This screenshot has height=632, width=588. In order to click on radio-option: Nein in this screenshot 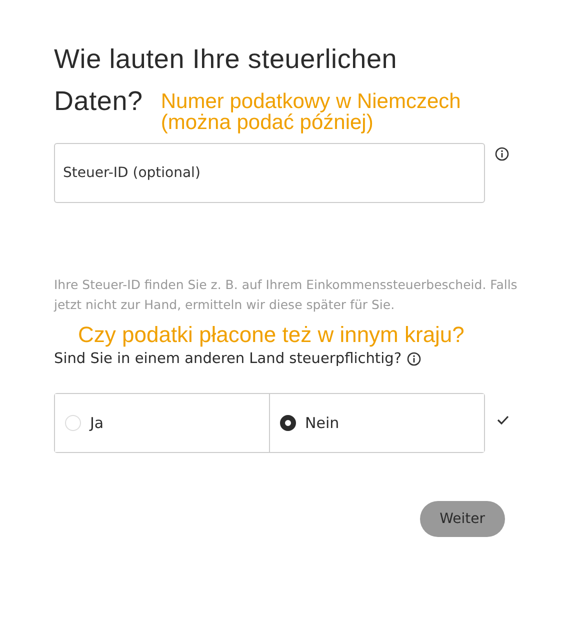, I will do `click(376, 423)`.